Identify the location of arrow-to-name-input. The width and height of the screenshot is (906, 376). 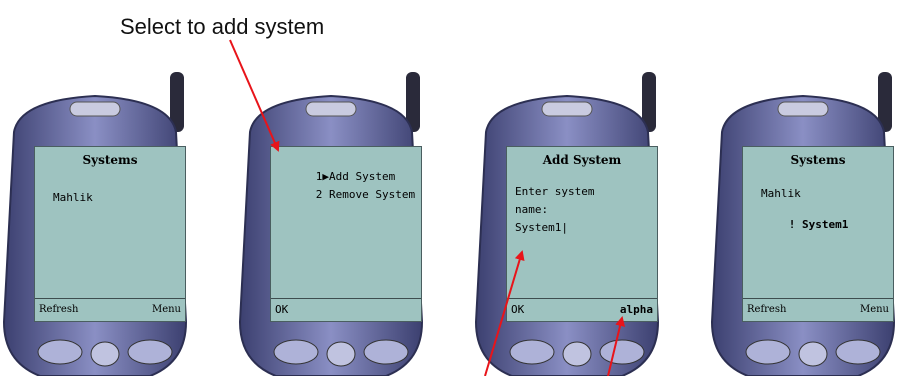
(504, 313).